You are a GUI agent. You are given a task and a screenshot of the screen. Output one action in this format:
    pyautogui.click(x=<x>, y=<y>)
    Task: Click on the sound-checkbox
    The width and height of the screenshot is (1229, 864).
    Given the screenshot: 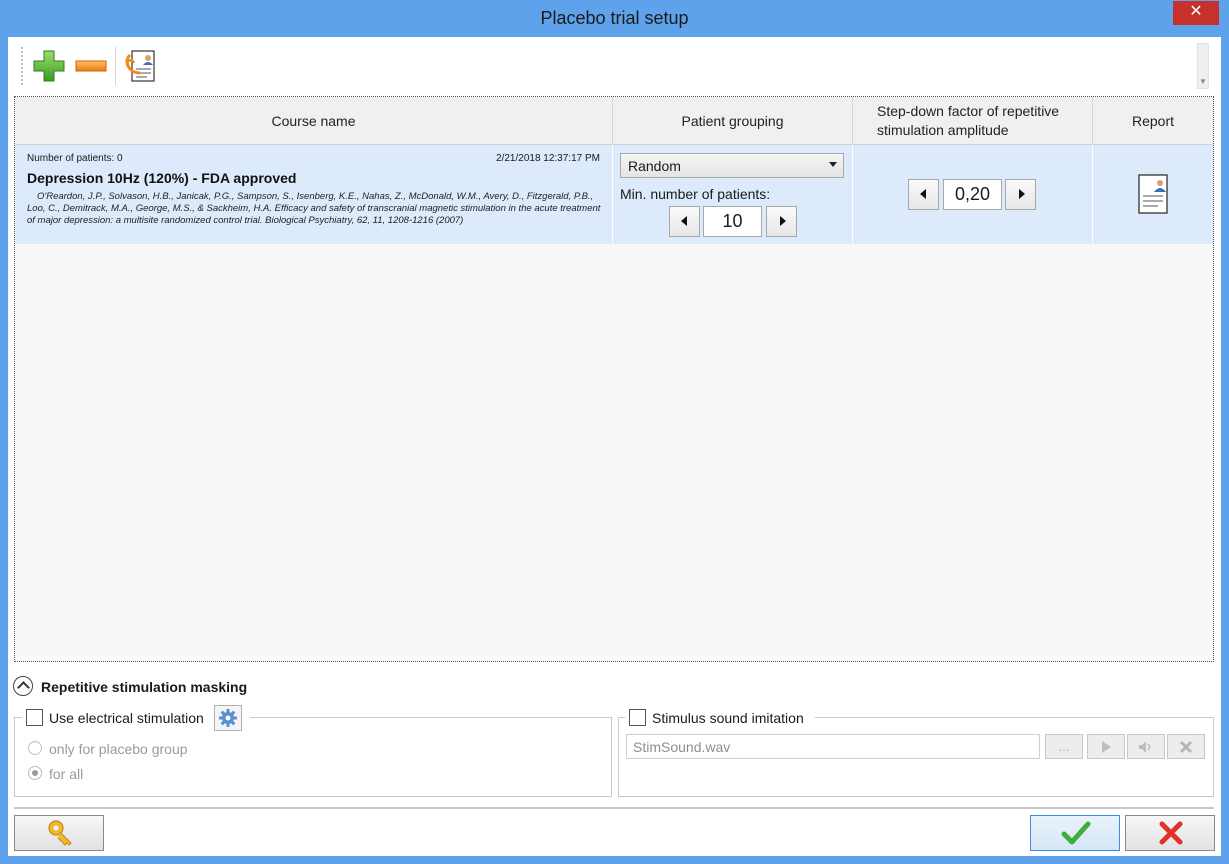 What is the action you would take?
    pyautogui.click(x=637, y=717)
    